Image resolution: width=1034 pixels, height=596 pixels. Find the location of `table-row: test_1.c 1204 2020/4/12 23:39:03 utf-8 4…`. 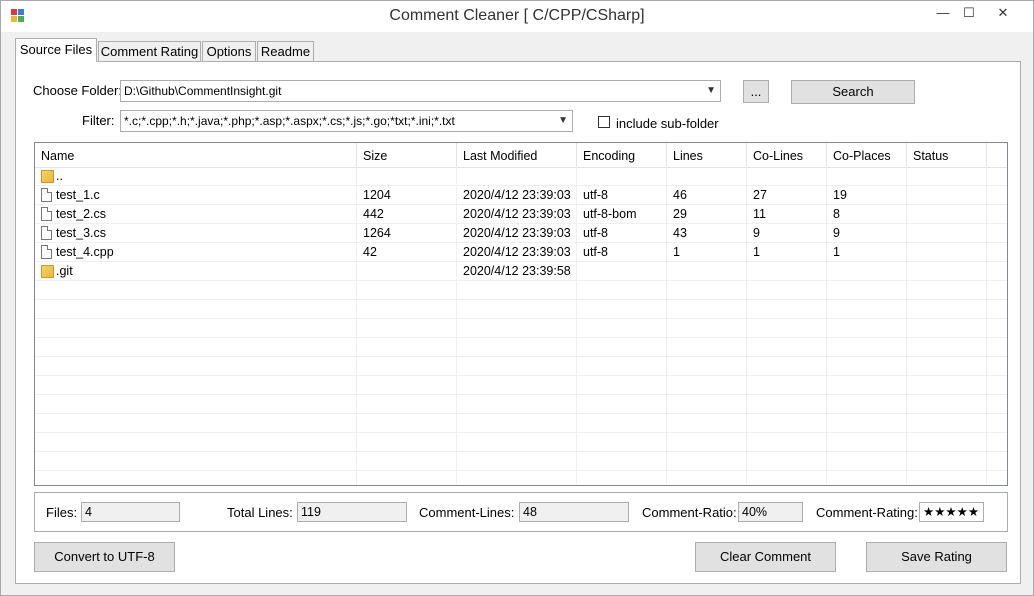

table-row: test_1.c 1204 2020/4/12 23:39:03 utf-8 4… is located at coordinates (521, 195).